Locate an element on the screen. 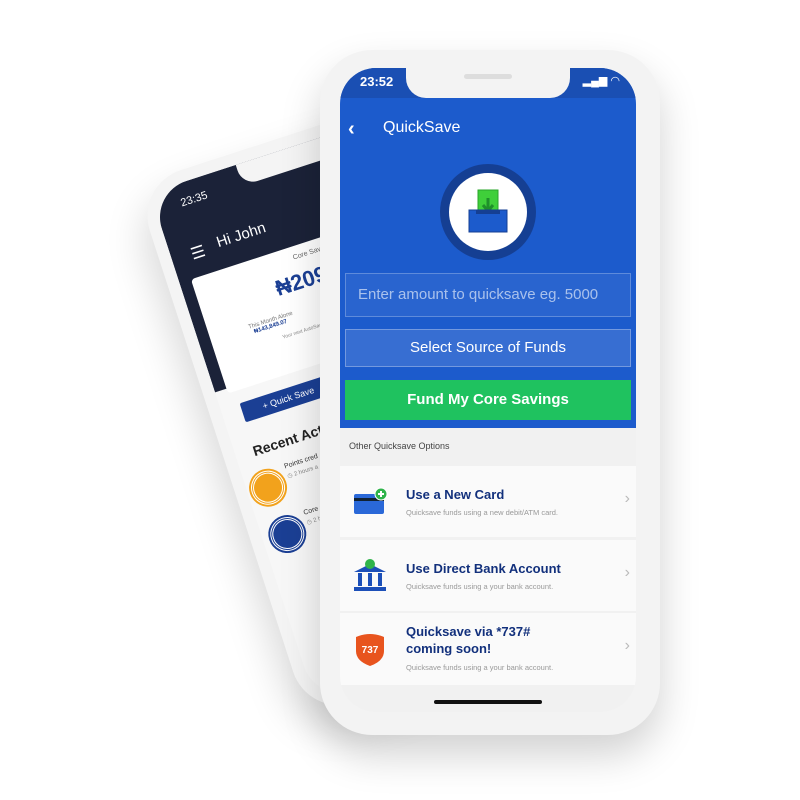  activity-item: Points cred ◷ 2 hours a is located at coordinates (282, 481).